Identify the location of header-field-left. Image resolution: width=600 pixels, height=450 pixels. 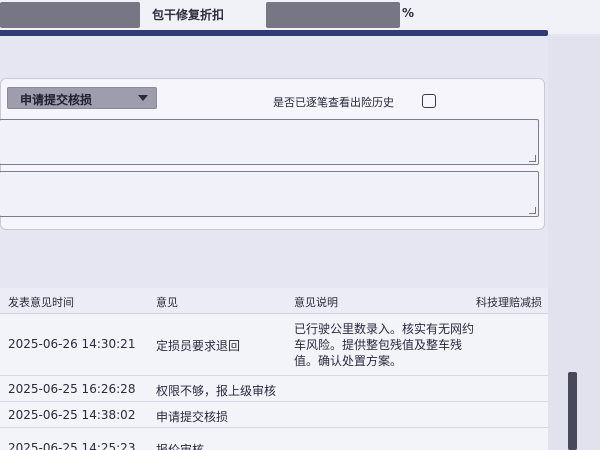
(70, 15).